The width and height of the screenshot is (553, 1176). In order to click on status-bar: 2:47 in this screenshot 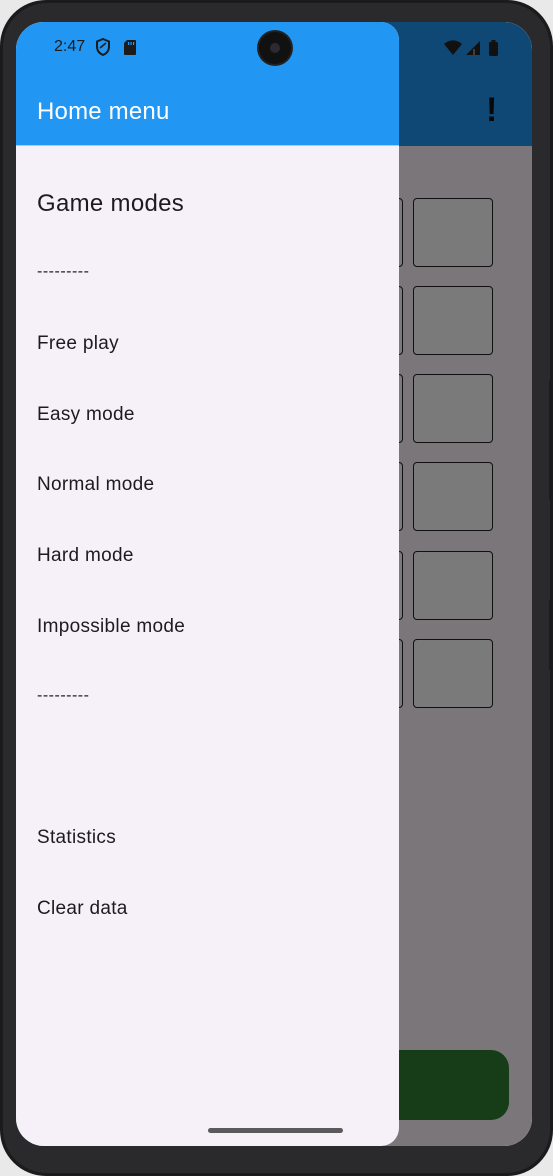, I will do `click(274, 48)`.